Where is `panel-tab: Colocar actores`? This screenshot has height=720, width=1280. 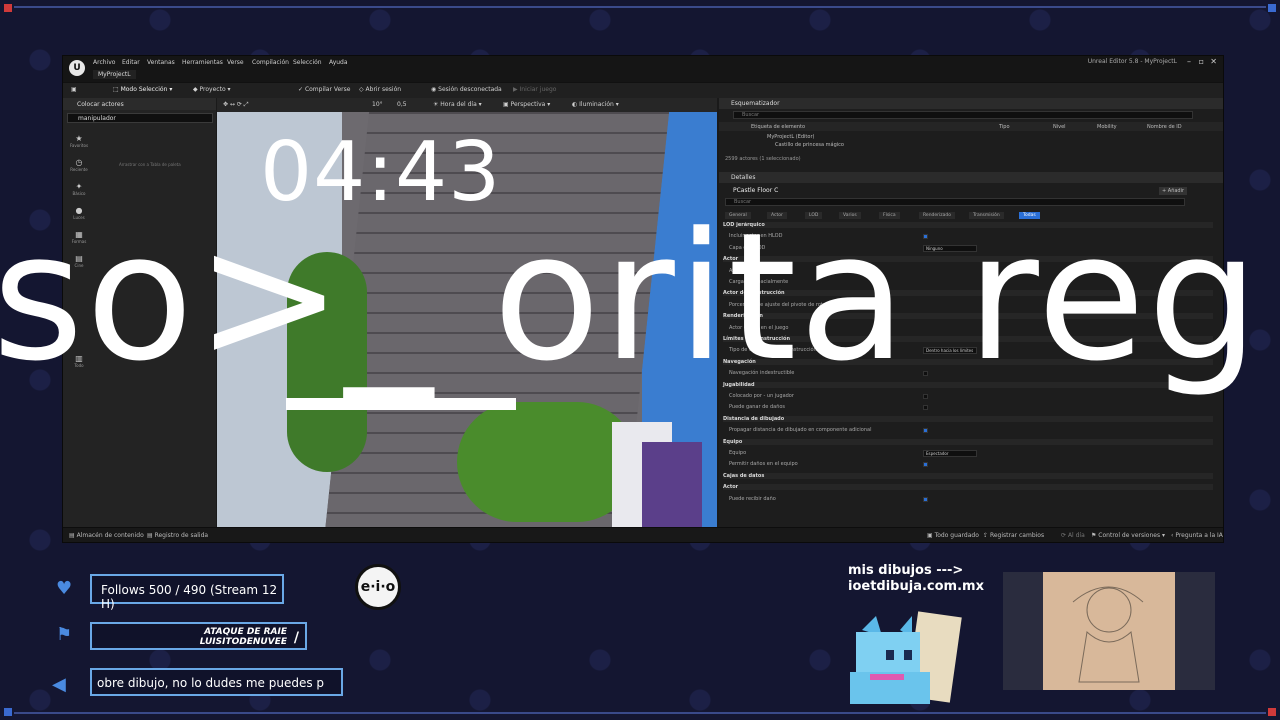 panel-tab: Colocar actores is located at coordinates (139, 104).